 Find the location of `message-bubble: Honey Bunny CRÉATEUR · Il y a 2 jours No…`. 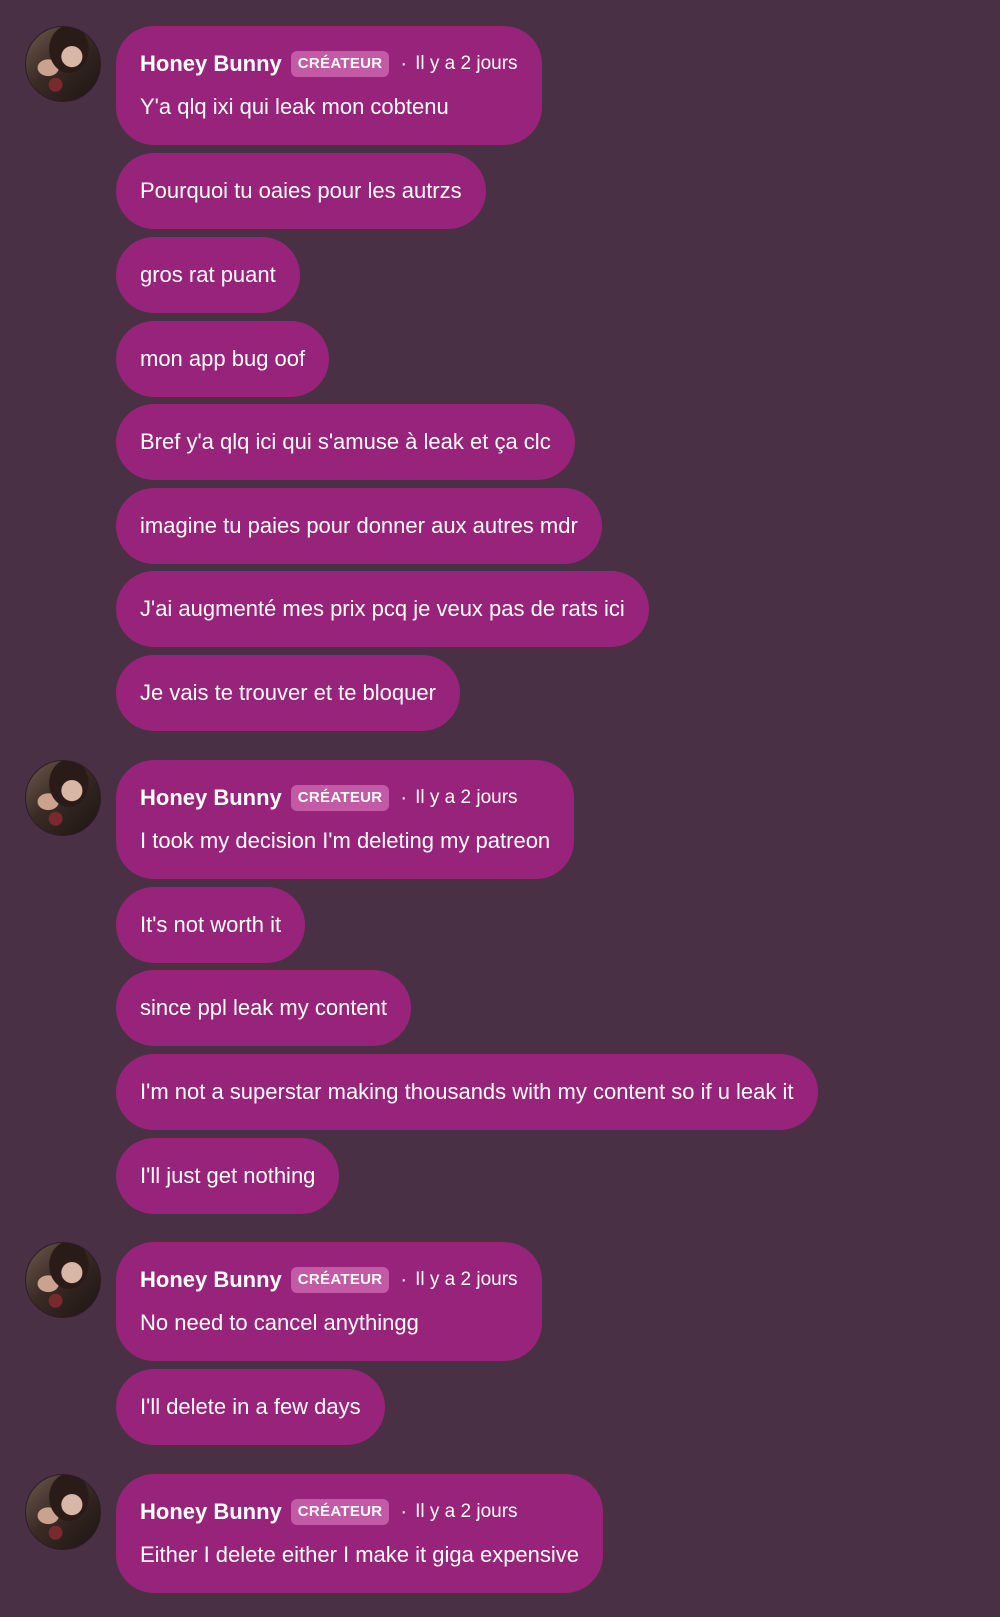

message-bubble: Honey Bunny CRÉATEUR · Il y a 2 jours No… is located at coordinates (329, 1301).